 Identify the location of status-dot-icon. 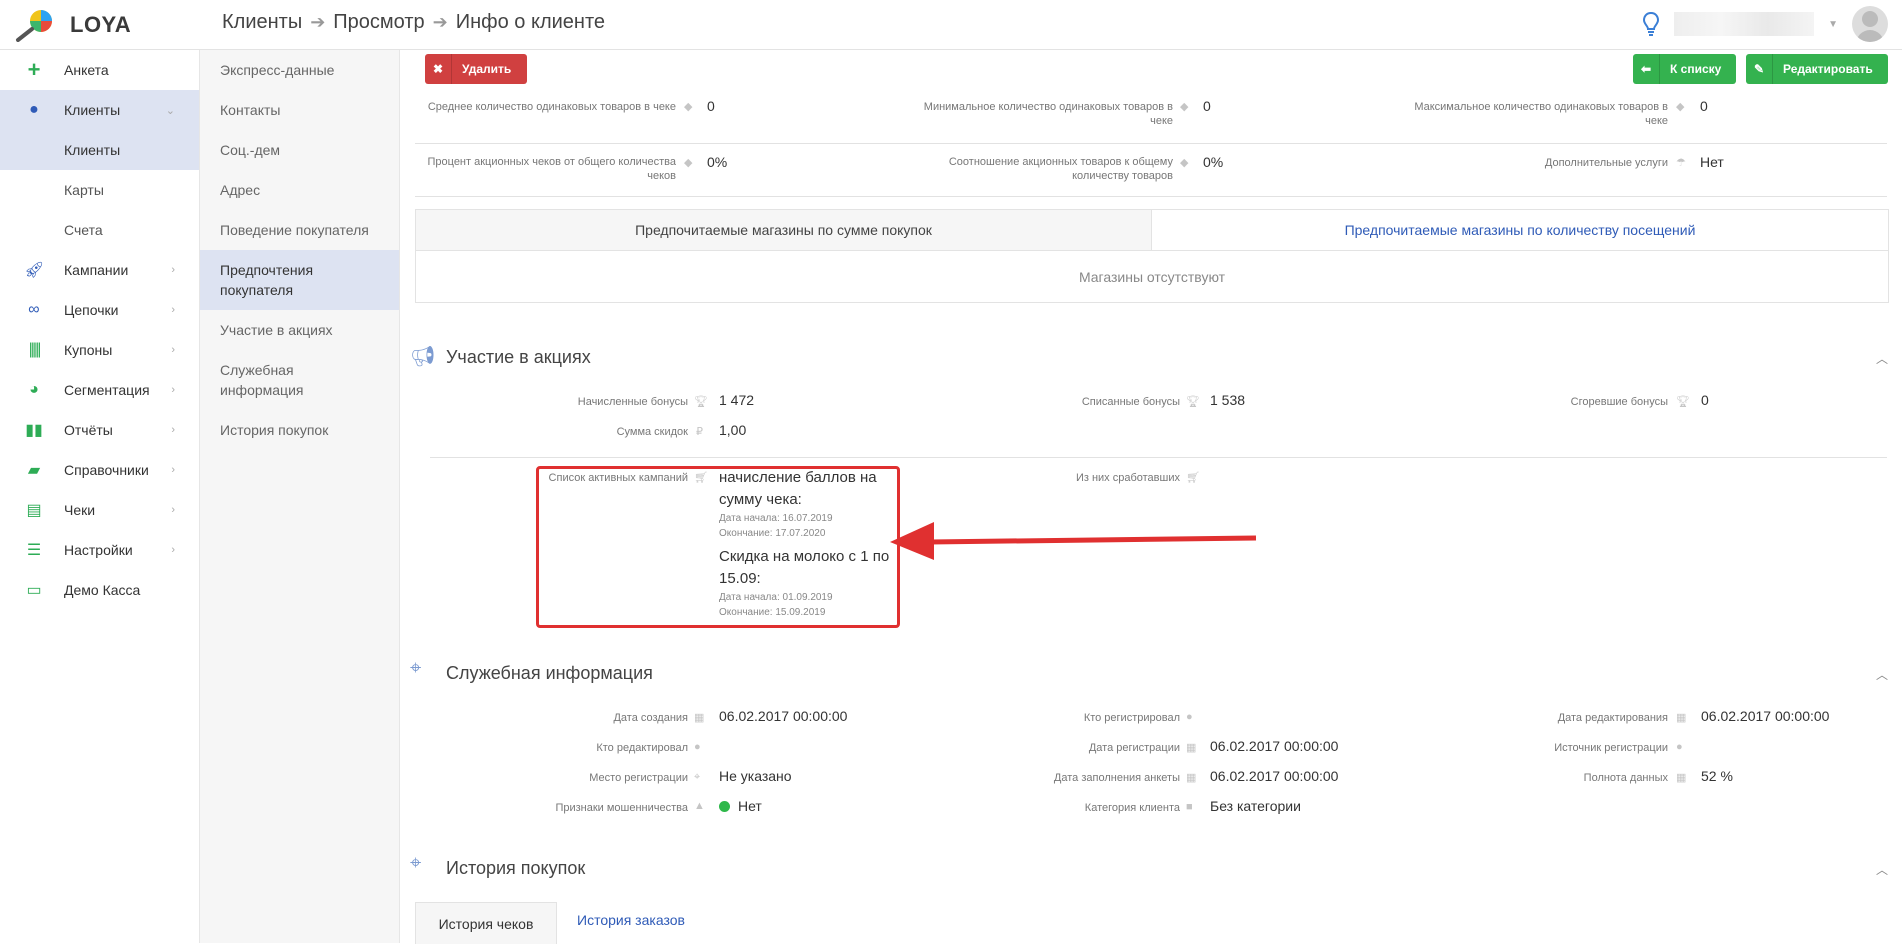
(724, 806).